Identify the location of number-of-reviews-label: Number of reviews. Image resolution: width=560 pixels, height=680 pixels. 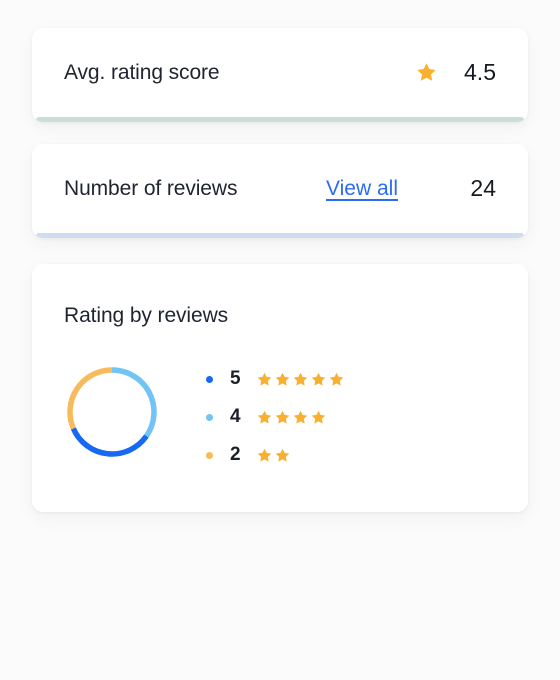
(151, 188).